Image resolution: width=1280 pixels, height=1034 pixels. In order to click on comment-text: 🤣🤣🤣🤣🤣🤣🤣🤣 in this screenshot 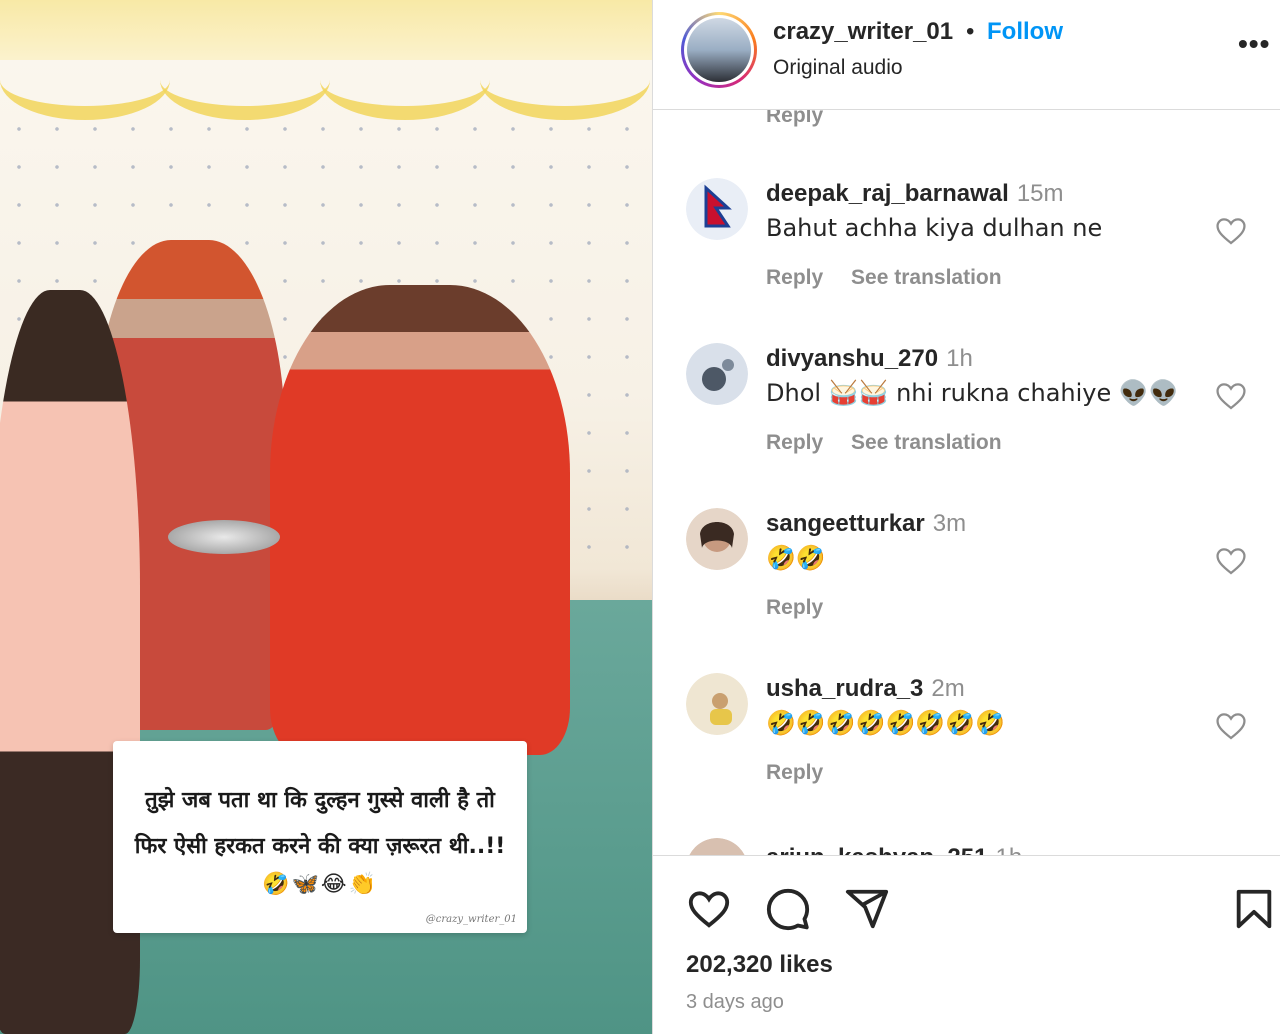, I will do `click(886, 723)`.